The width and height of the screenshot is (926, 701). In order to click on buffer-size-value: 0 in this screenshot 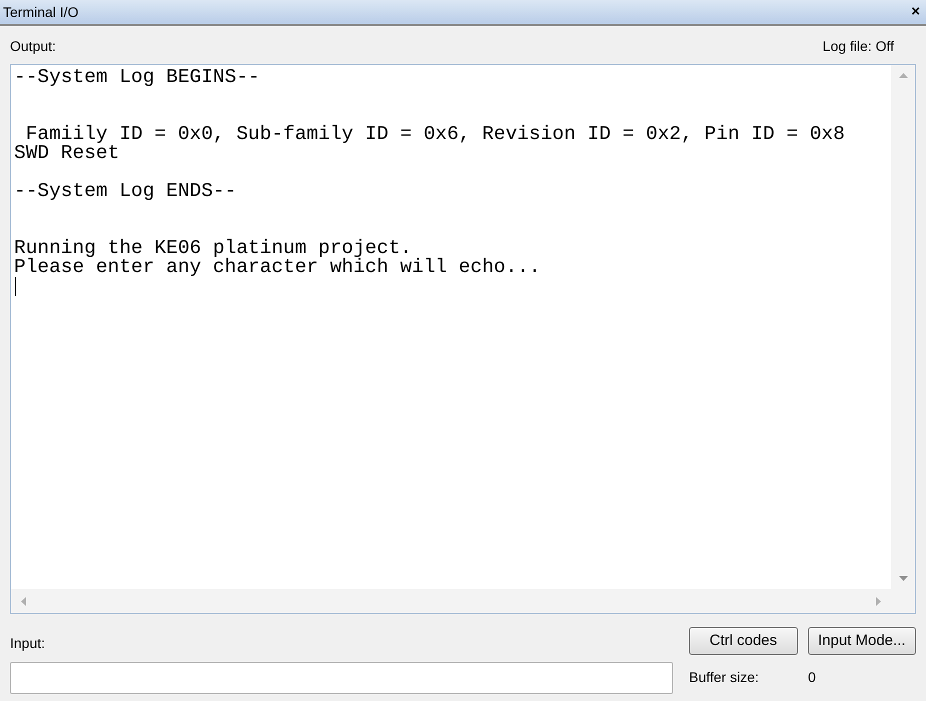, I will do `click(812, 677)`.